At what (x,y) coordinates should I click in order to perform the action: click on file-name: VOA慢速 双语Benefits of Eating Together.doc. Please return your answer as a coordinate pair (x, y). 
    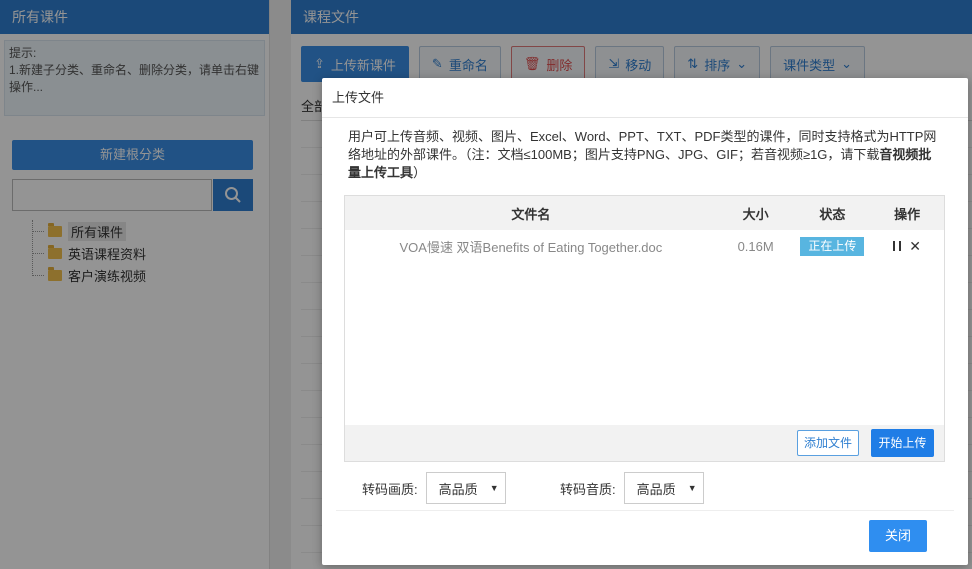
    Looking at the image, I should click on (531, 247).